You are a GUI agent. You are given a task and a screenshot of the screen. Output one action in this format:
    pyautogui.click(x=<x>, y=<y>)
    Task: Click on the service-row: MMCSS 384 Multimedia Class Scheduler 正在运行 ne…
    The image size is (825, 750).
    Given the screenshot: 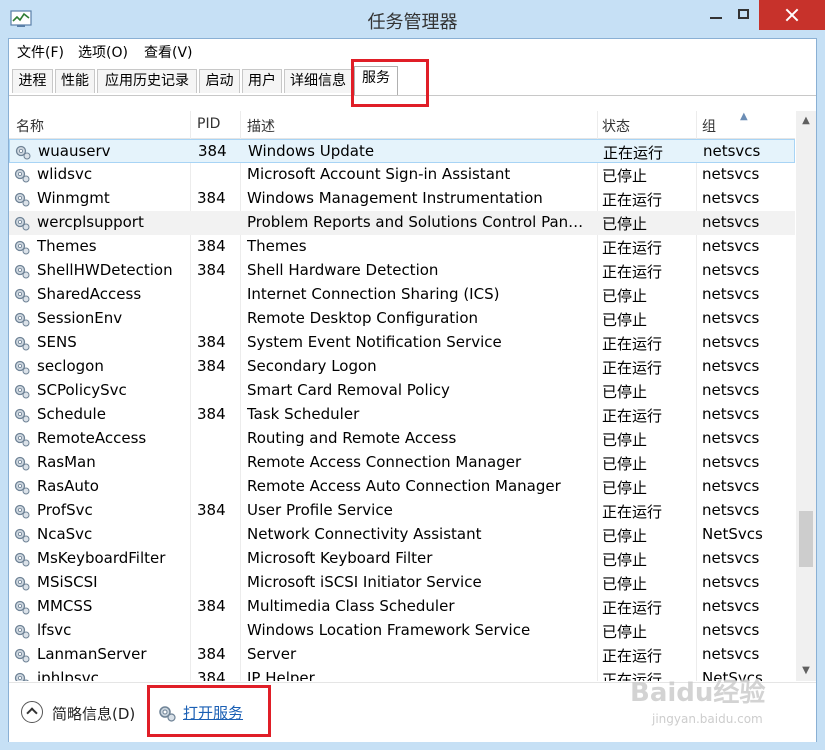 What is the action you would take?
    pyautogui.click(x=402, y=607)
    